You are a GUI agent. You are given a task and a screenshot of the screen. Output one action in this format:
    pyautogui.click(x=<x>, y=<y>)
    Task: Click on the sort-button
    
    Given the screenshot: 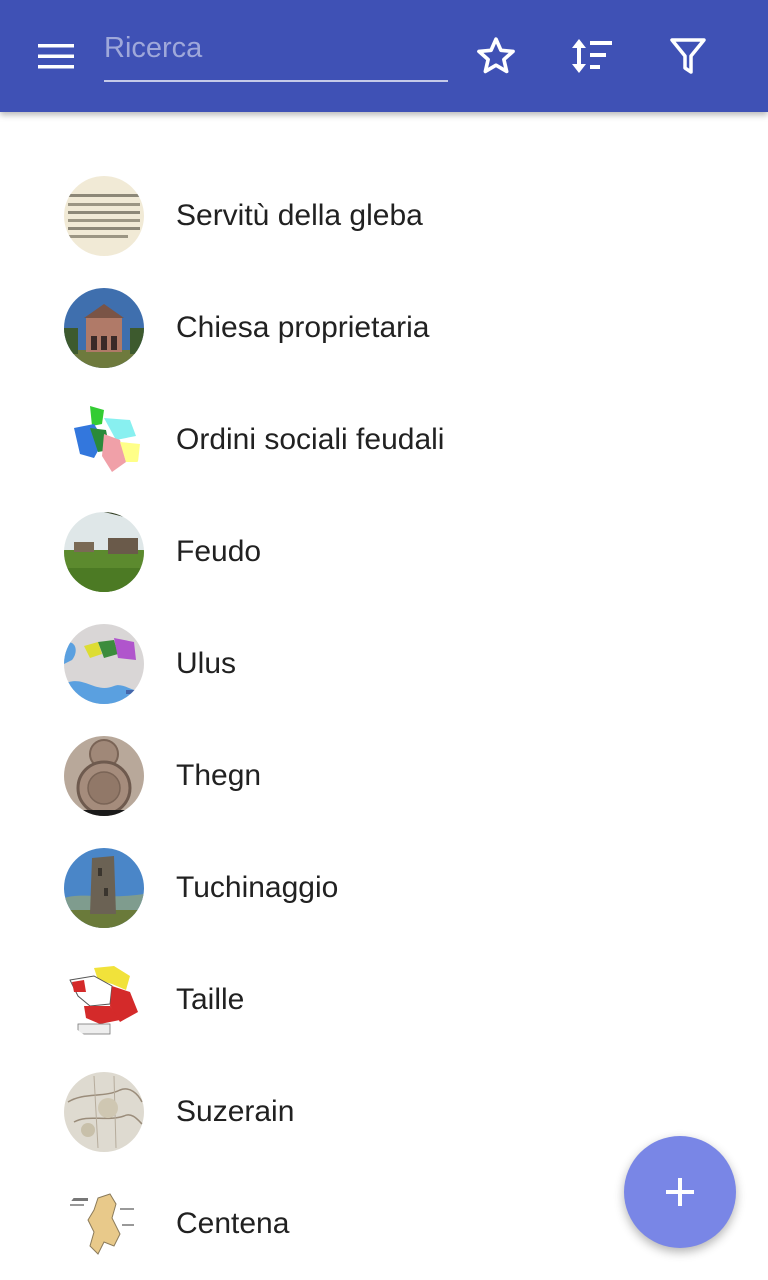 What is the action you would take?
    pyautogui.click(x=592, y=56)
    